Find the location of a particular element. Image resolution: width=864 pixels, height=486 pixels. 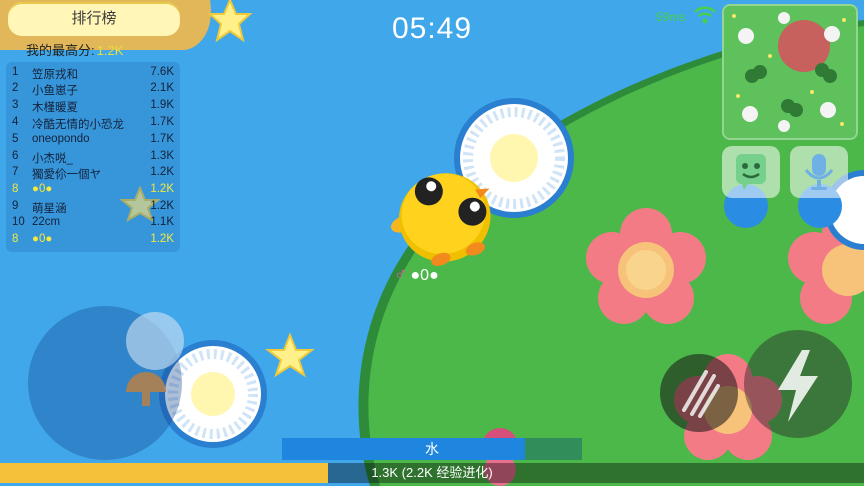

claw-slash-icon is located at coordinates (701, 394).